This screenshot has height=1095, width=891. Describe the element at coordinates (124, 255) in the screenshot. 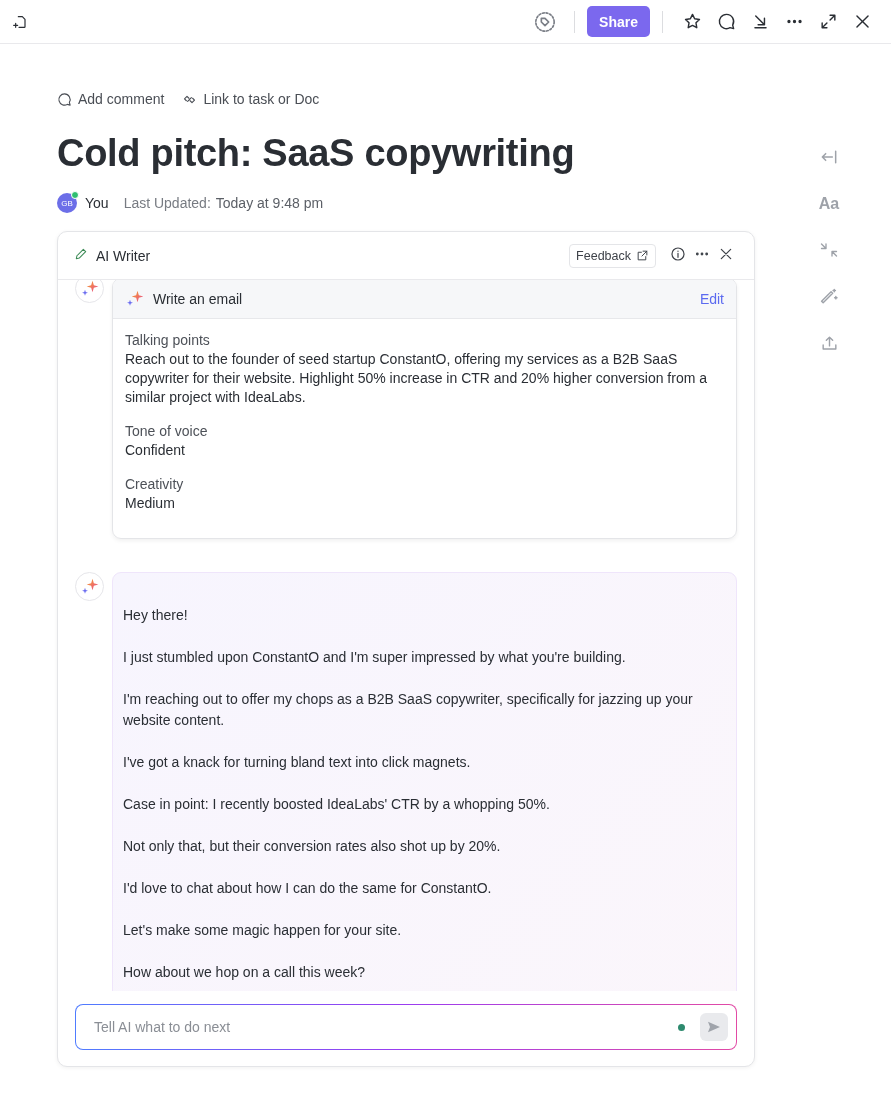

I see `panel-title: AI Writer` at that location.